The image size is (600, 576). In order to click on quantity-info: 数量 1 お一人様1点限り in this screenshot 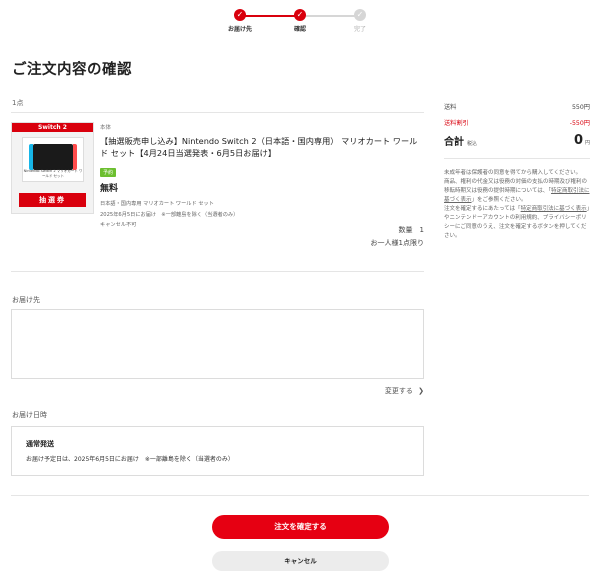, I will do `click(397, 237)`.